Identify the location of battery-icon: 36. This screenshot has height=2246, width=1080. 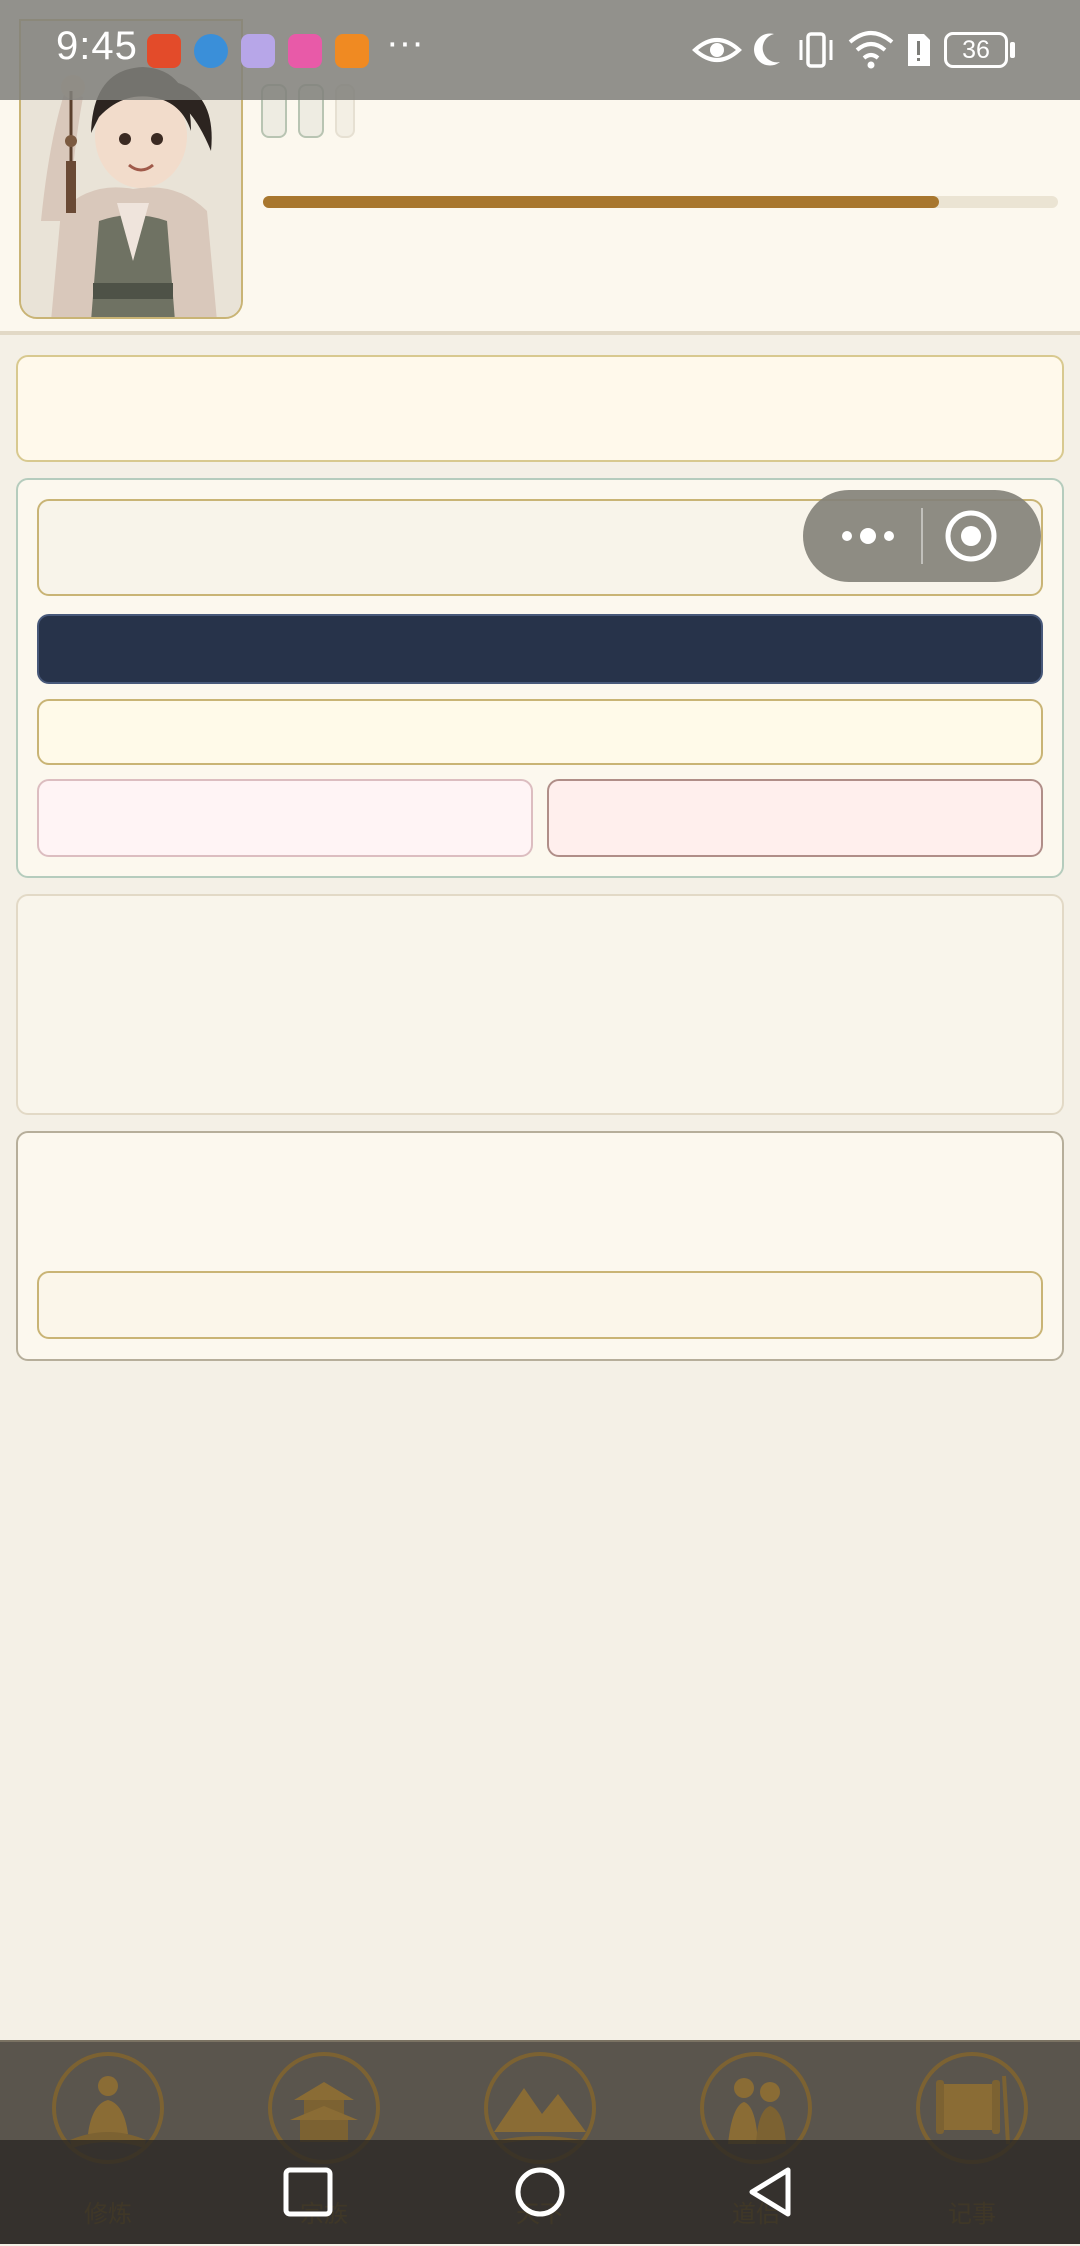
(976, 50).